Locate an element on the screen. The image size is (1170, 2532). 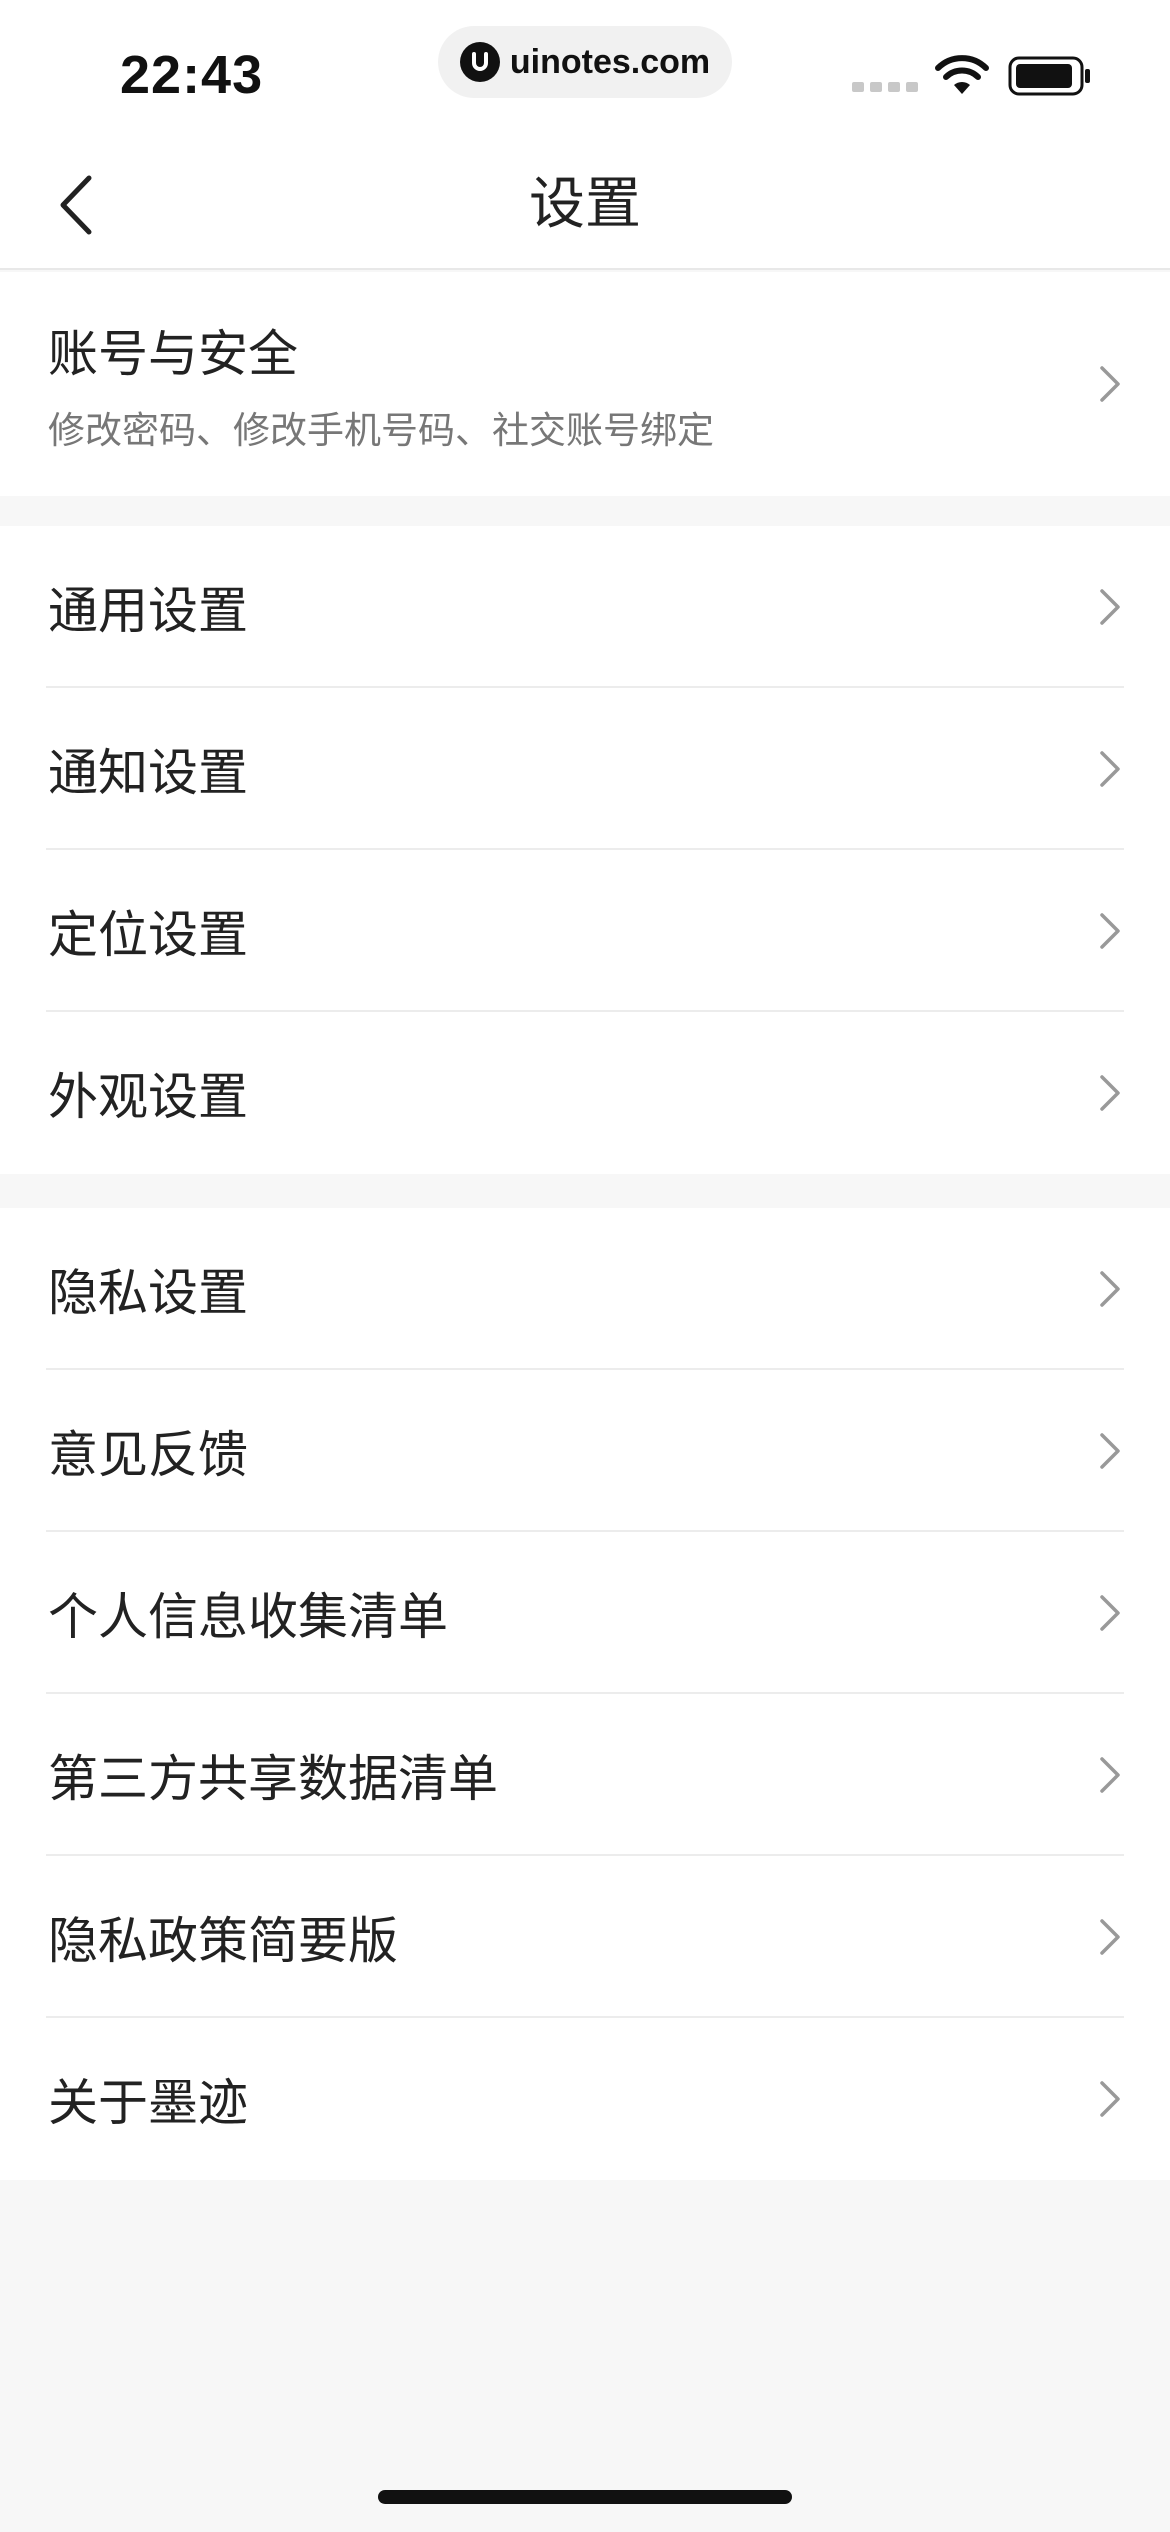
home-indicator is located at coordinates (585, 2497).